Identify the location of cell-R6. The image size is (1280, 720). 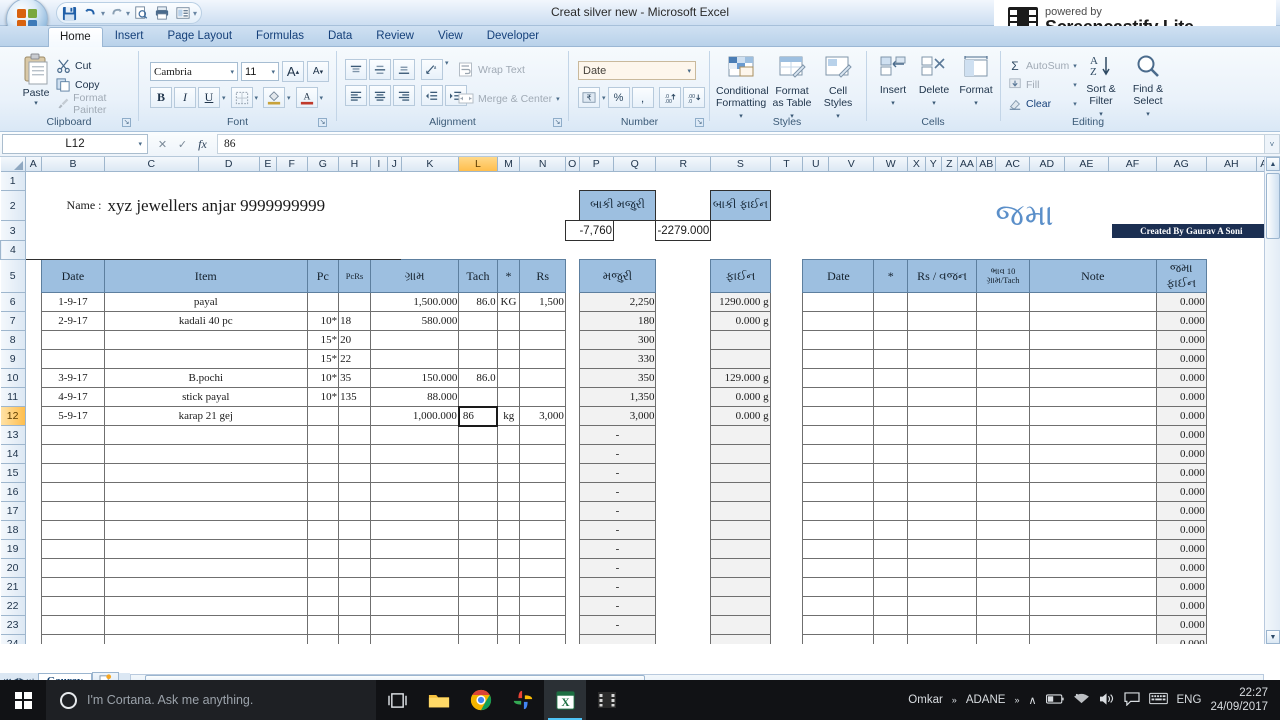
(683, 302).